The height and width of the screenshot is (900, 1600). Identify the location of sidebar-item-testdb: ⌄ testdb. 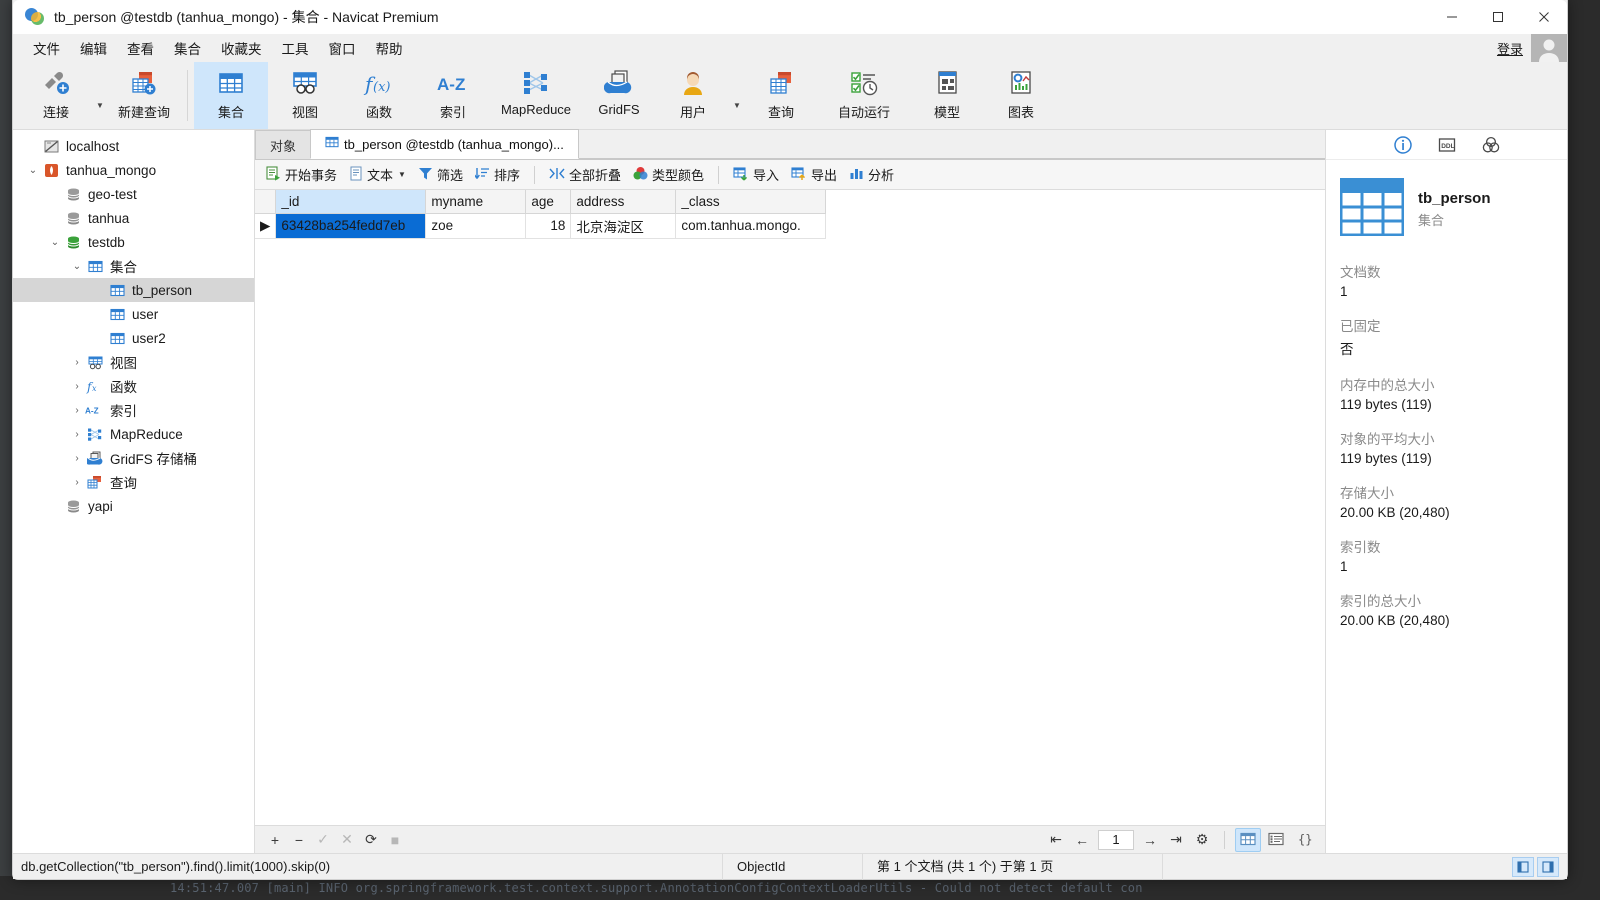
(133, 242).